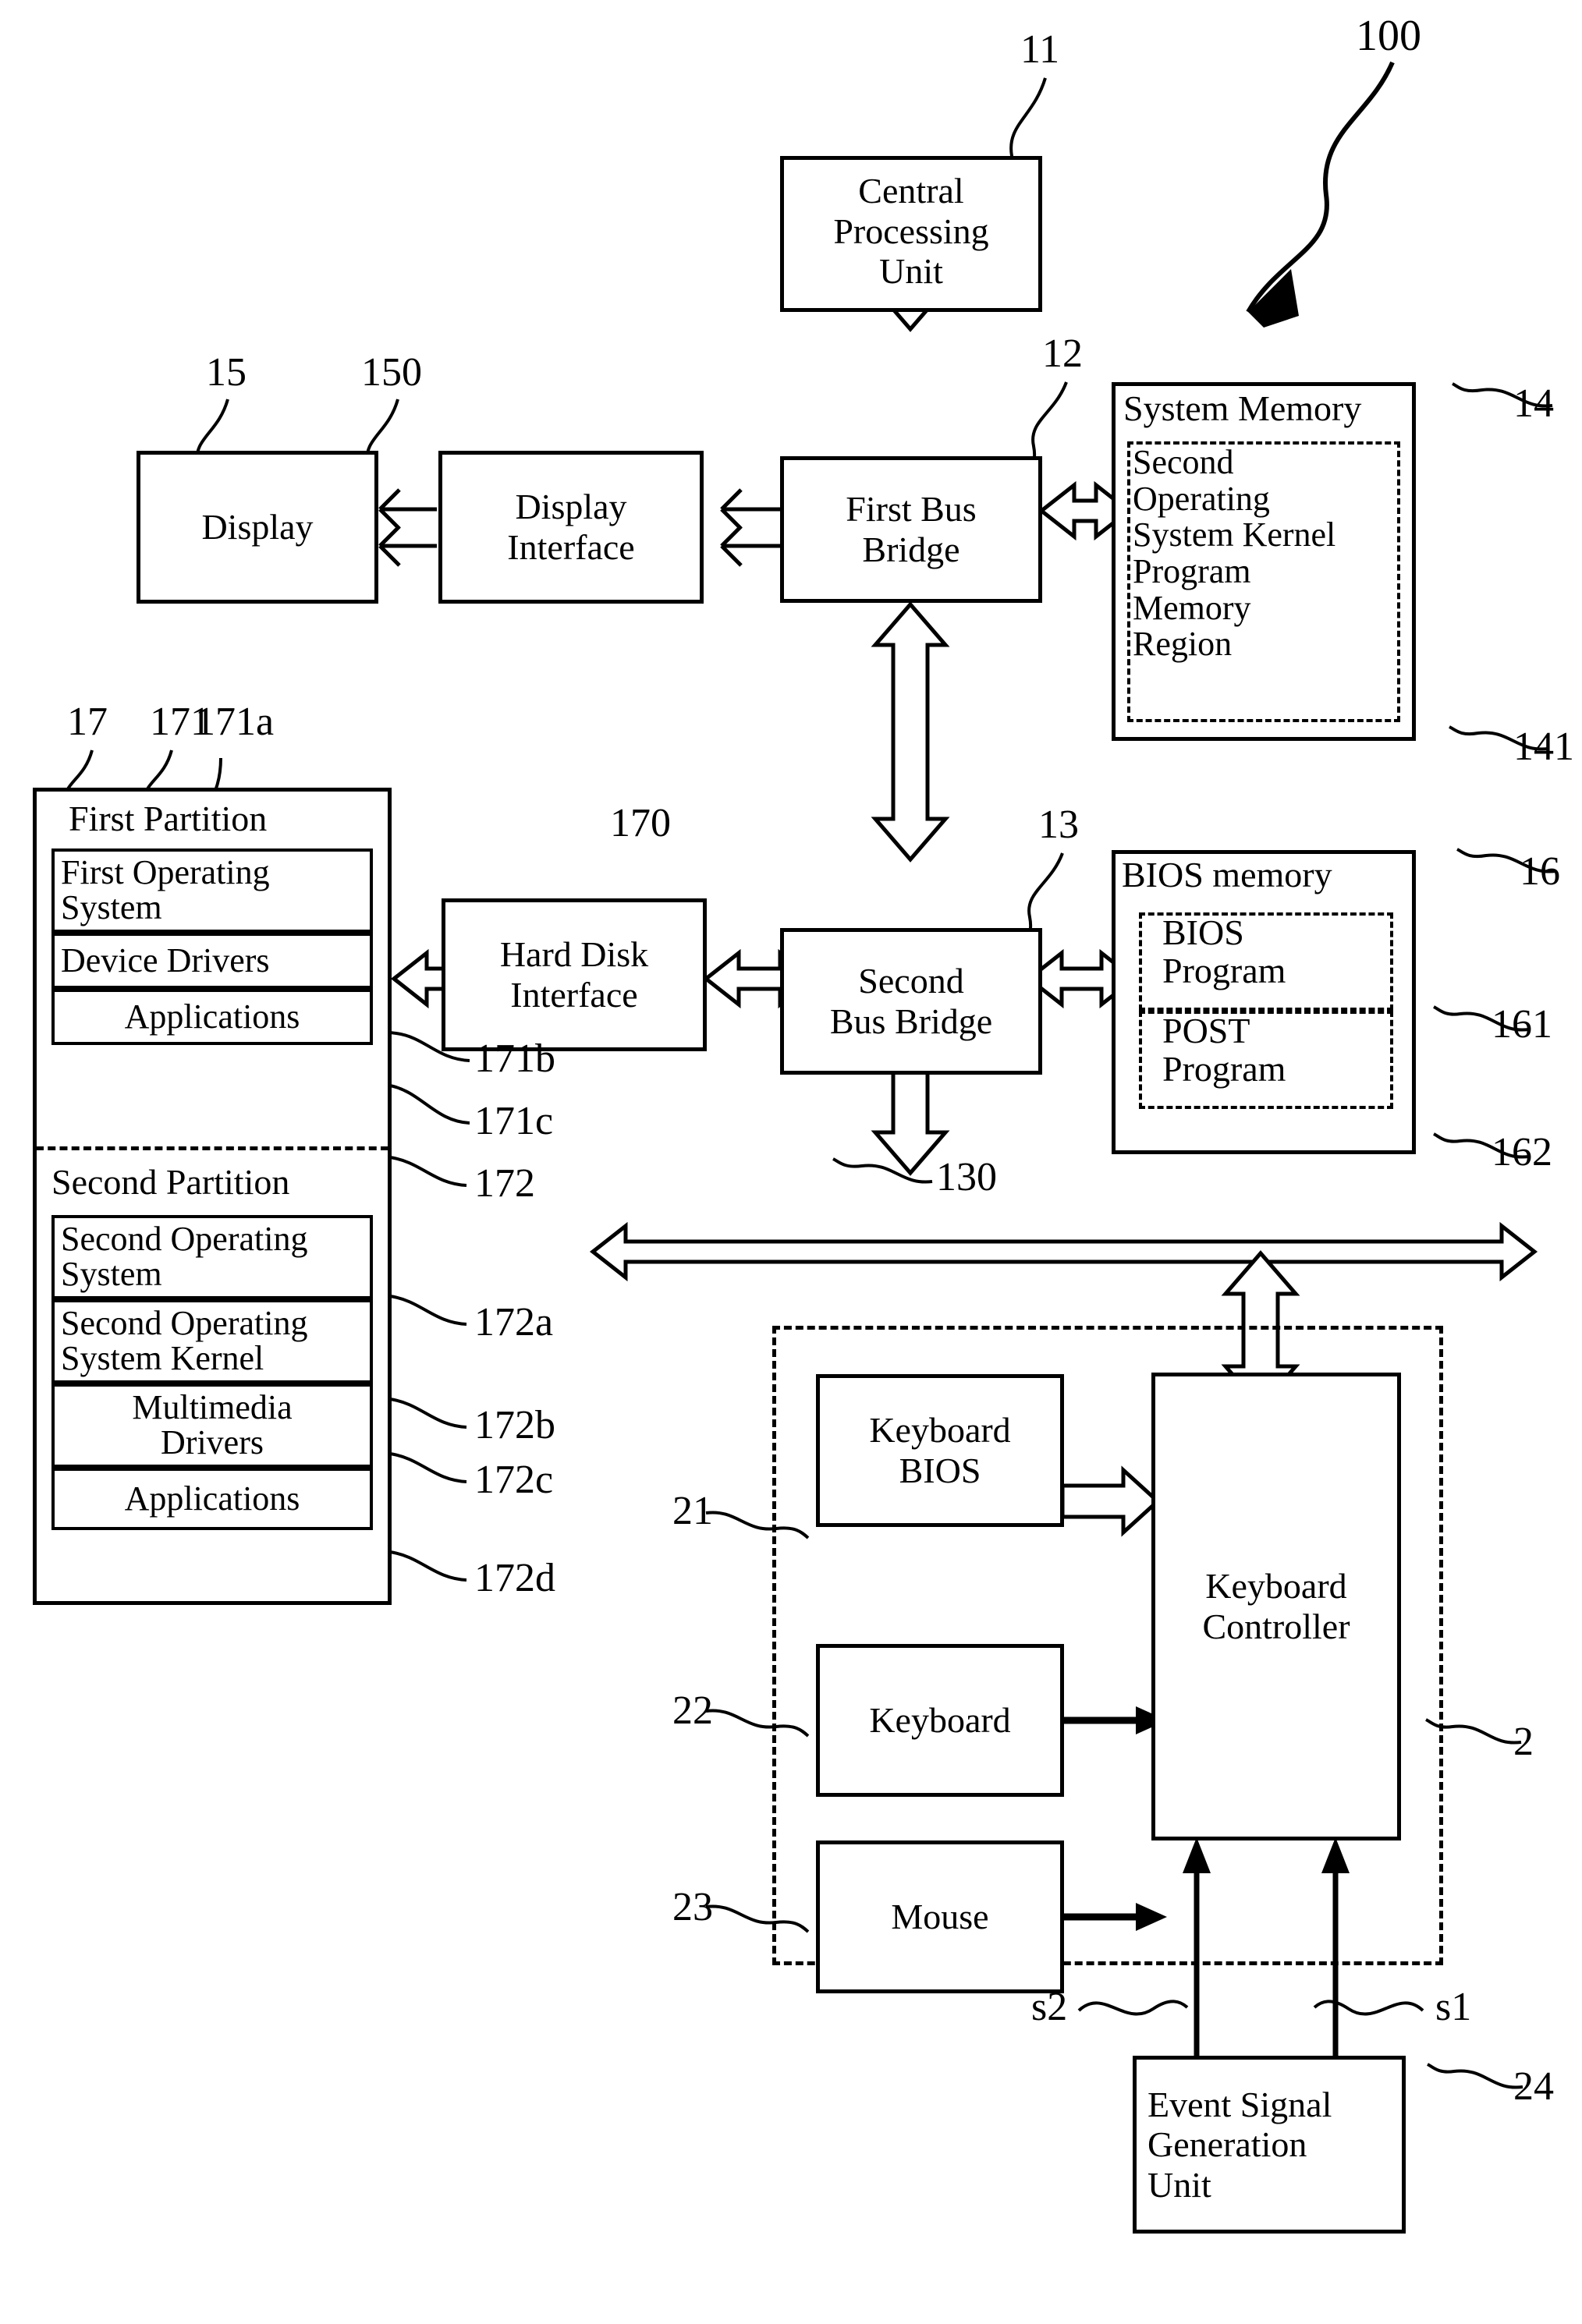 This screenshot has height=2324, width=1582. Describe the element at coordinates (1062, 353) in the screenshot. I see `ref-12: 12` at that location.